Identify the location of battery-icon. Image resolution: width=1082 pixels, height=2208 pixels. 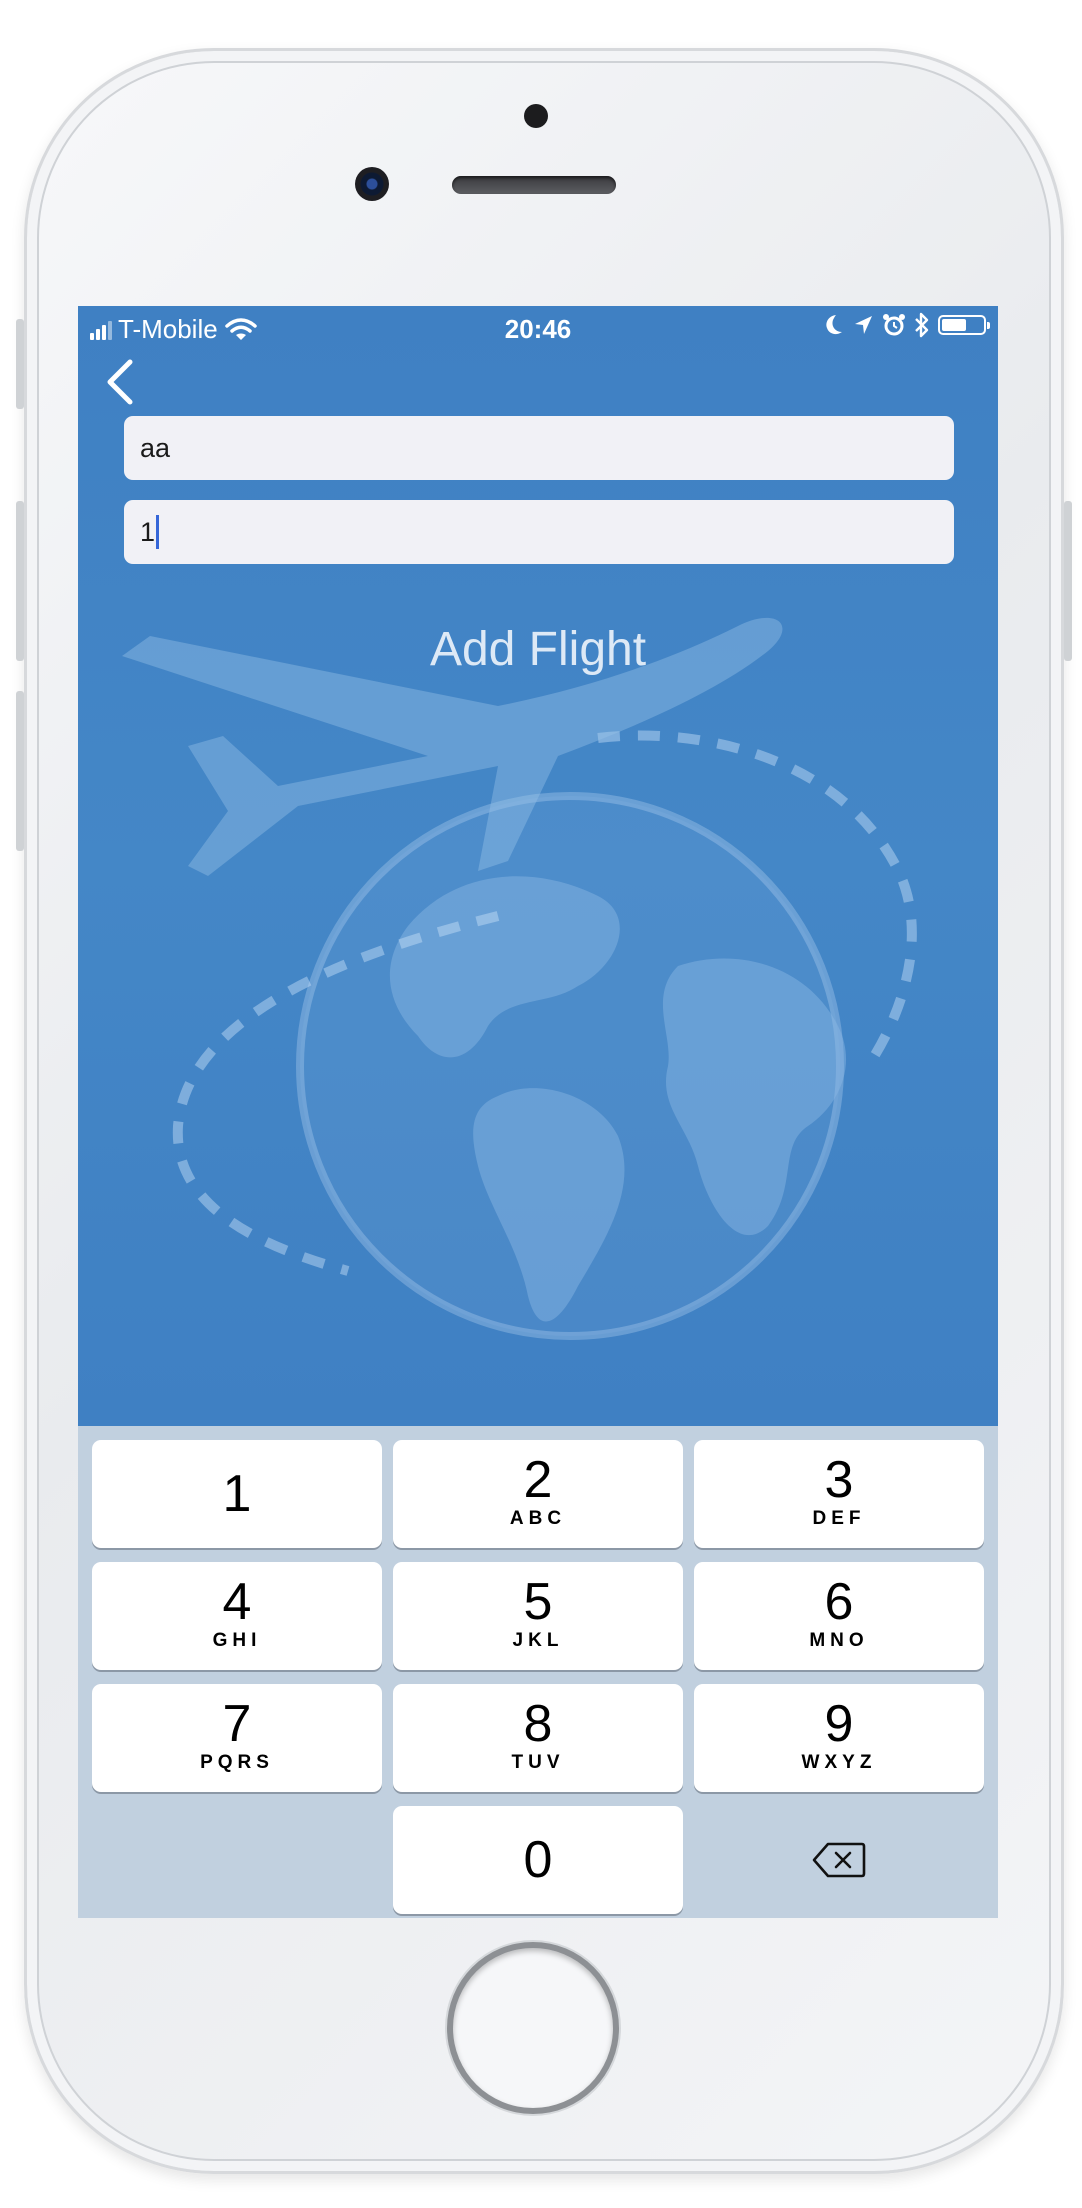
(964, 325).